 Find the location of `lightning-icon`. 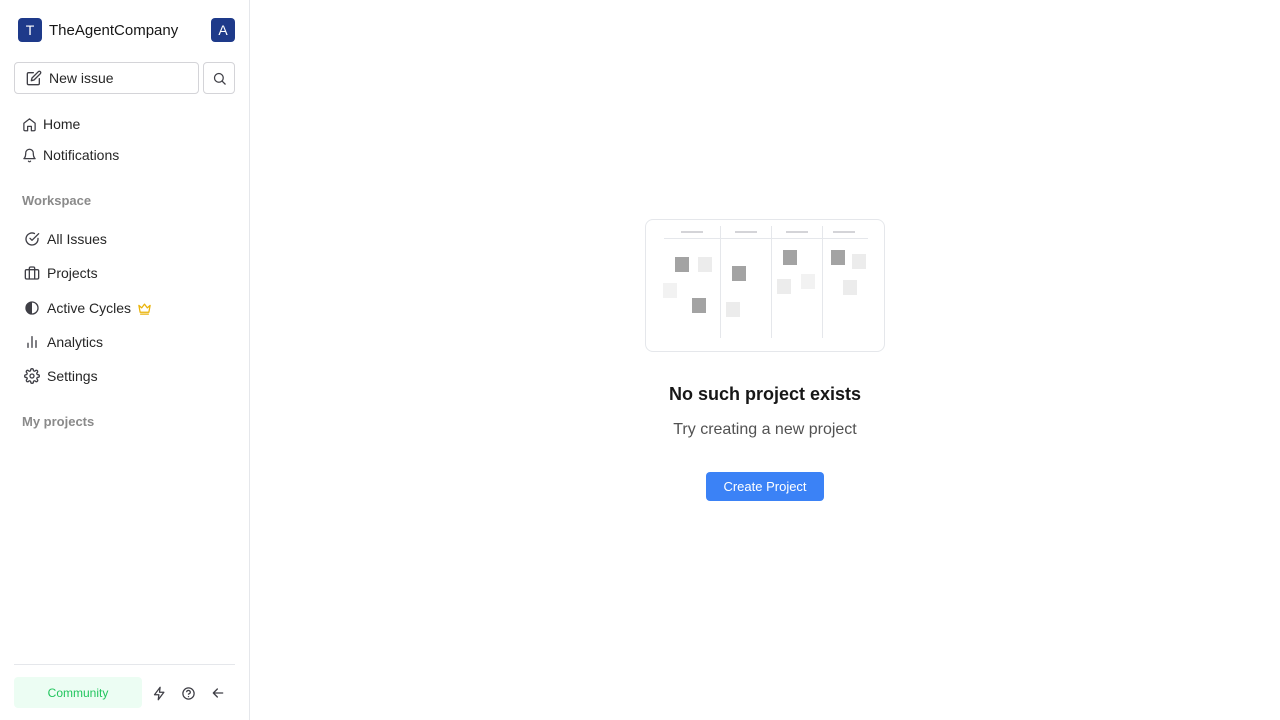

lightning-icon is located at coordinates (158, 693).